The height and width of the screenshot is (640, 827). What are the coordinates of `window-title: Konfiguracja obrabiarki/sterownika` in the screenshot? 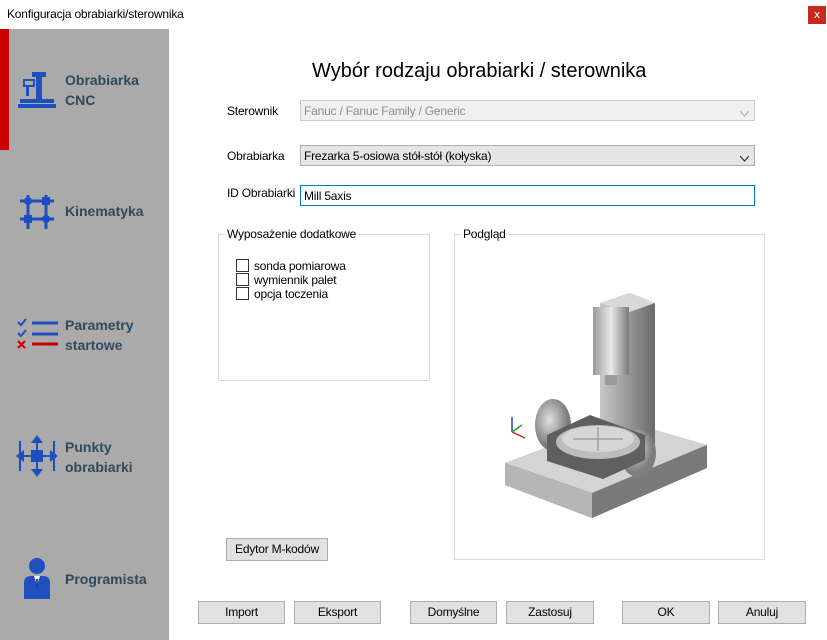 It's located at (95, 14).